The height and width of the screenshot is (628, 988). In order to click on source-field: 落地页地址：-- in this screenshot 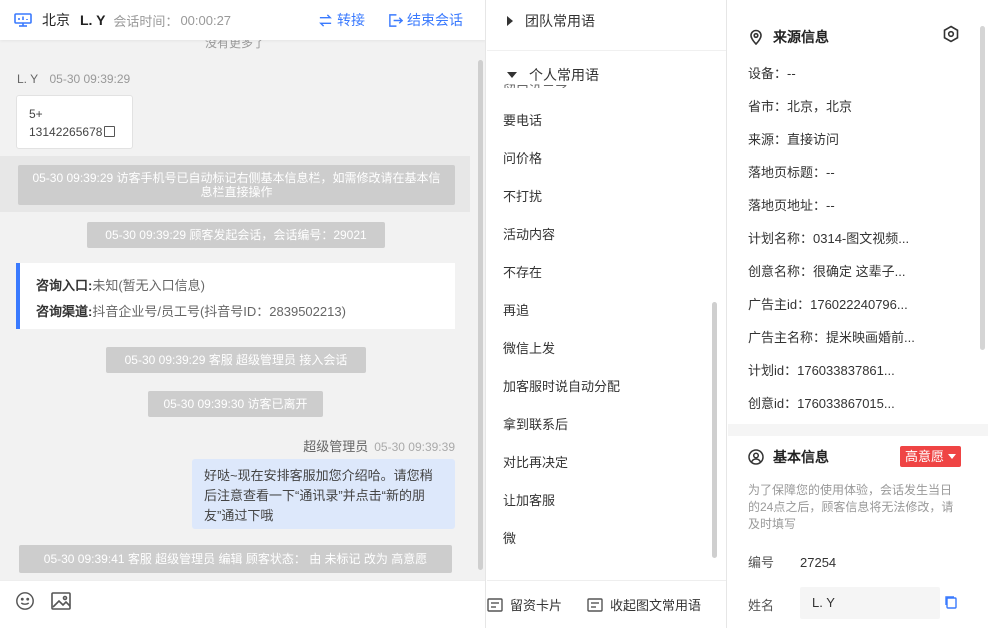, I will do `click(791, 205)`.